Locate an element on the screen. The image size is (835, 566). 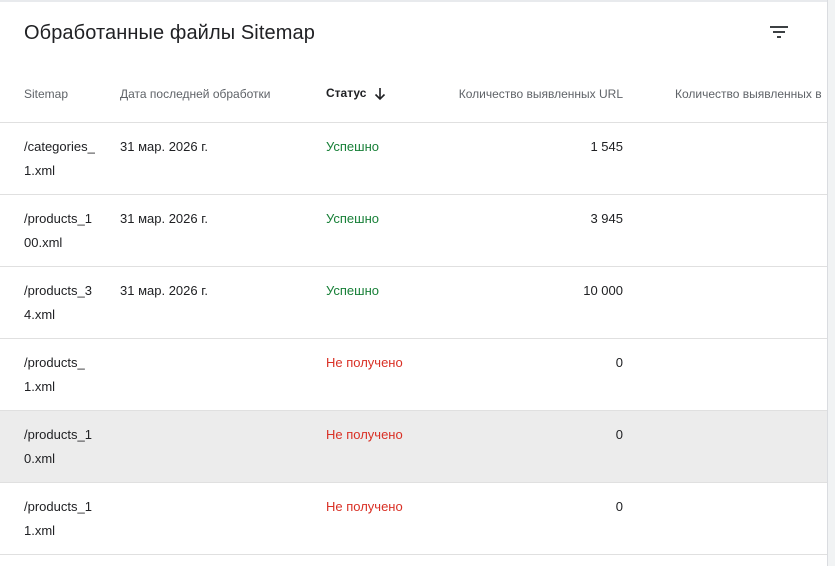
arrow-downward-icon is located at coordinates (380, 94).